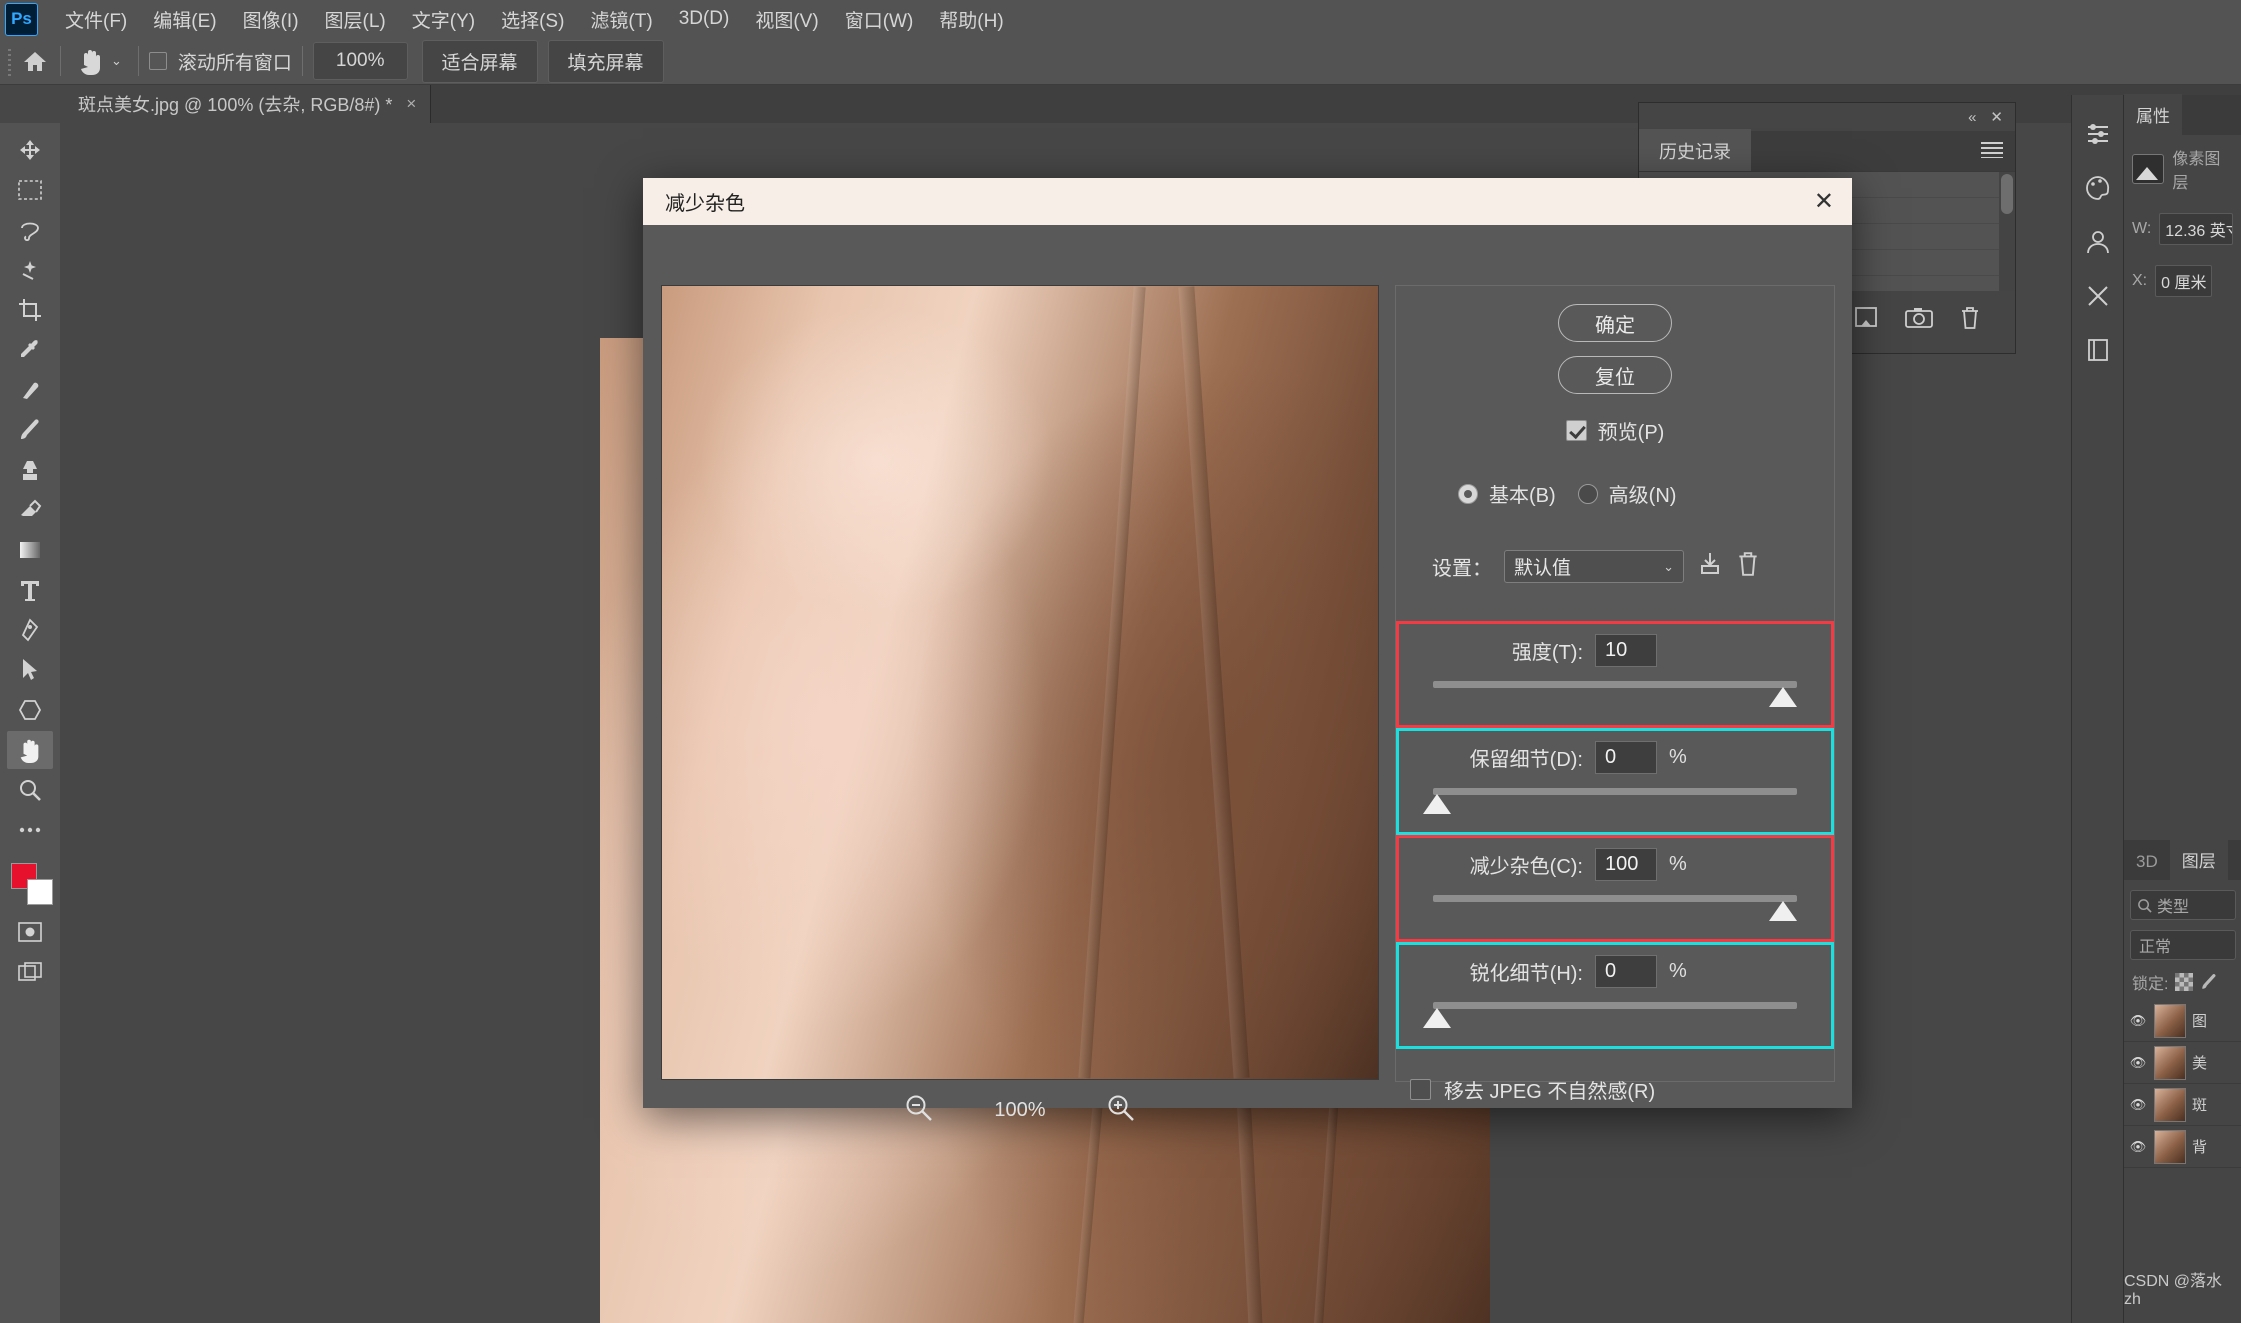  What do you see at coordinates (30, 630) in the screenshot?
I see `pen-tool-icon` at bounding box center [30, 630].